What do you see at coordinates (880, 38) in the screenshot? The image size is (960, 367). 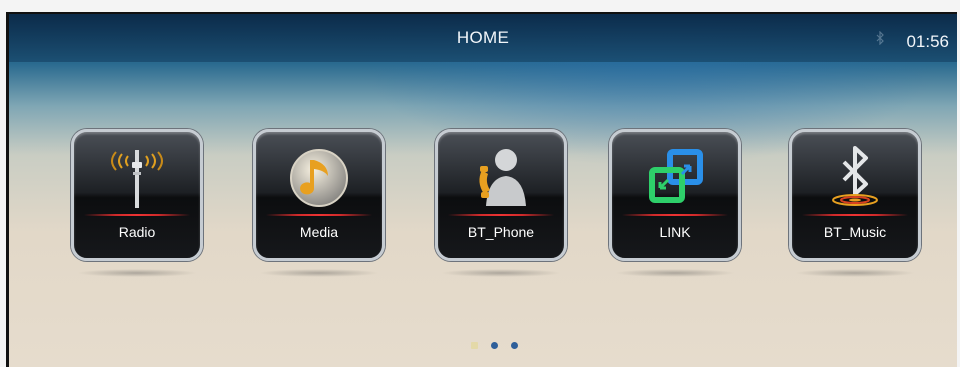 I see `bluetooth-status-icon` at bounding box center [880, 38].